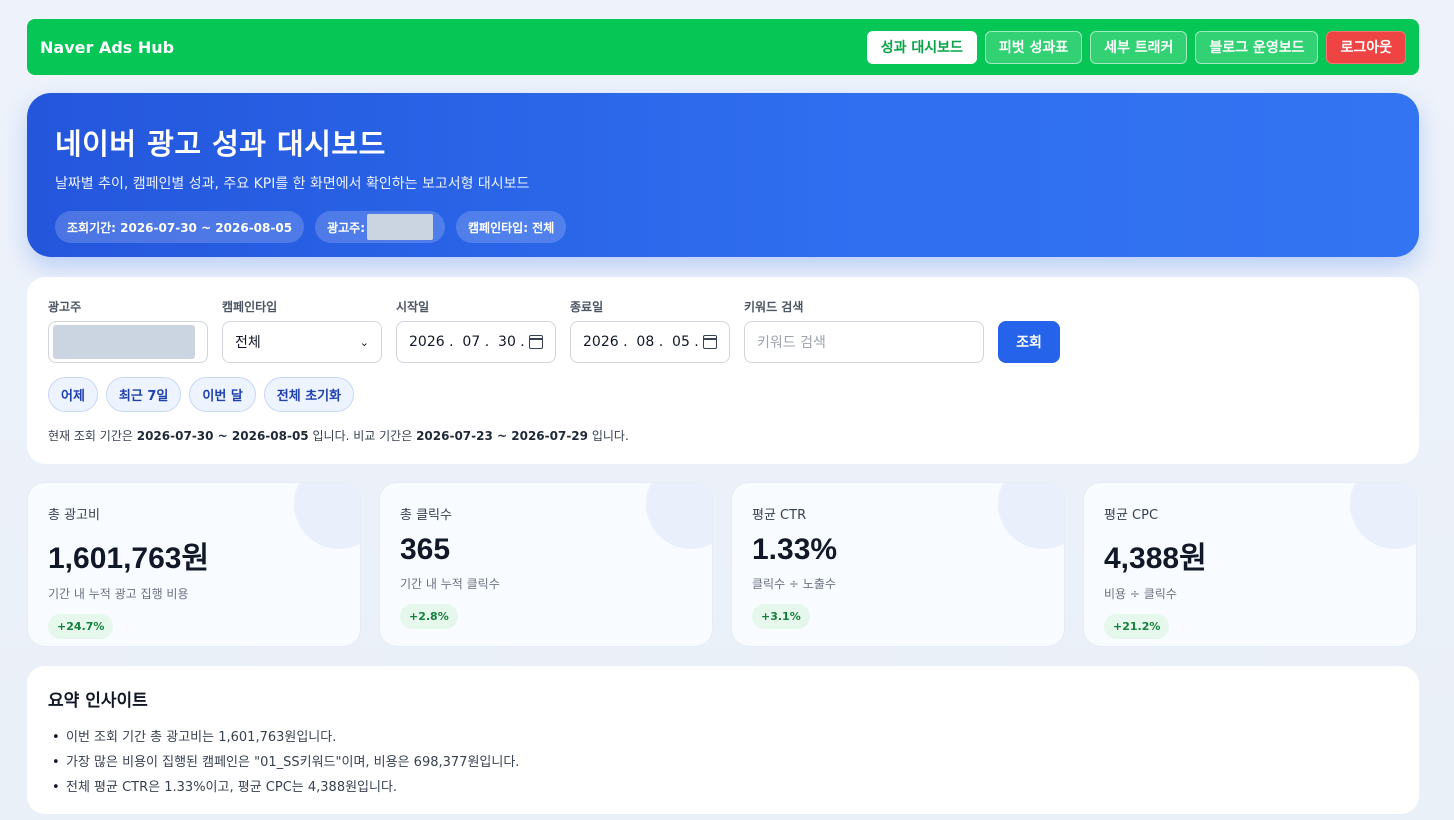 The height and width of the screenshot is (820, 1454). Describe the element at coordinates (864, 342) in the screenshot. I see `keyword-search-input: 키워드 검색` at that location.